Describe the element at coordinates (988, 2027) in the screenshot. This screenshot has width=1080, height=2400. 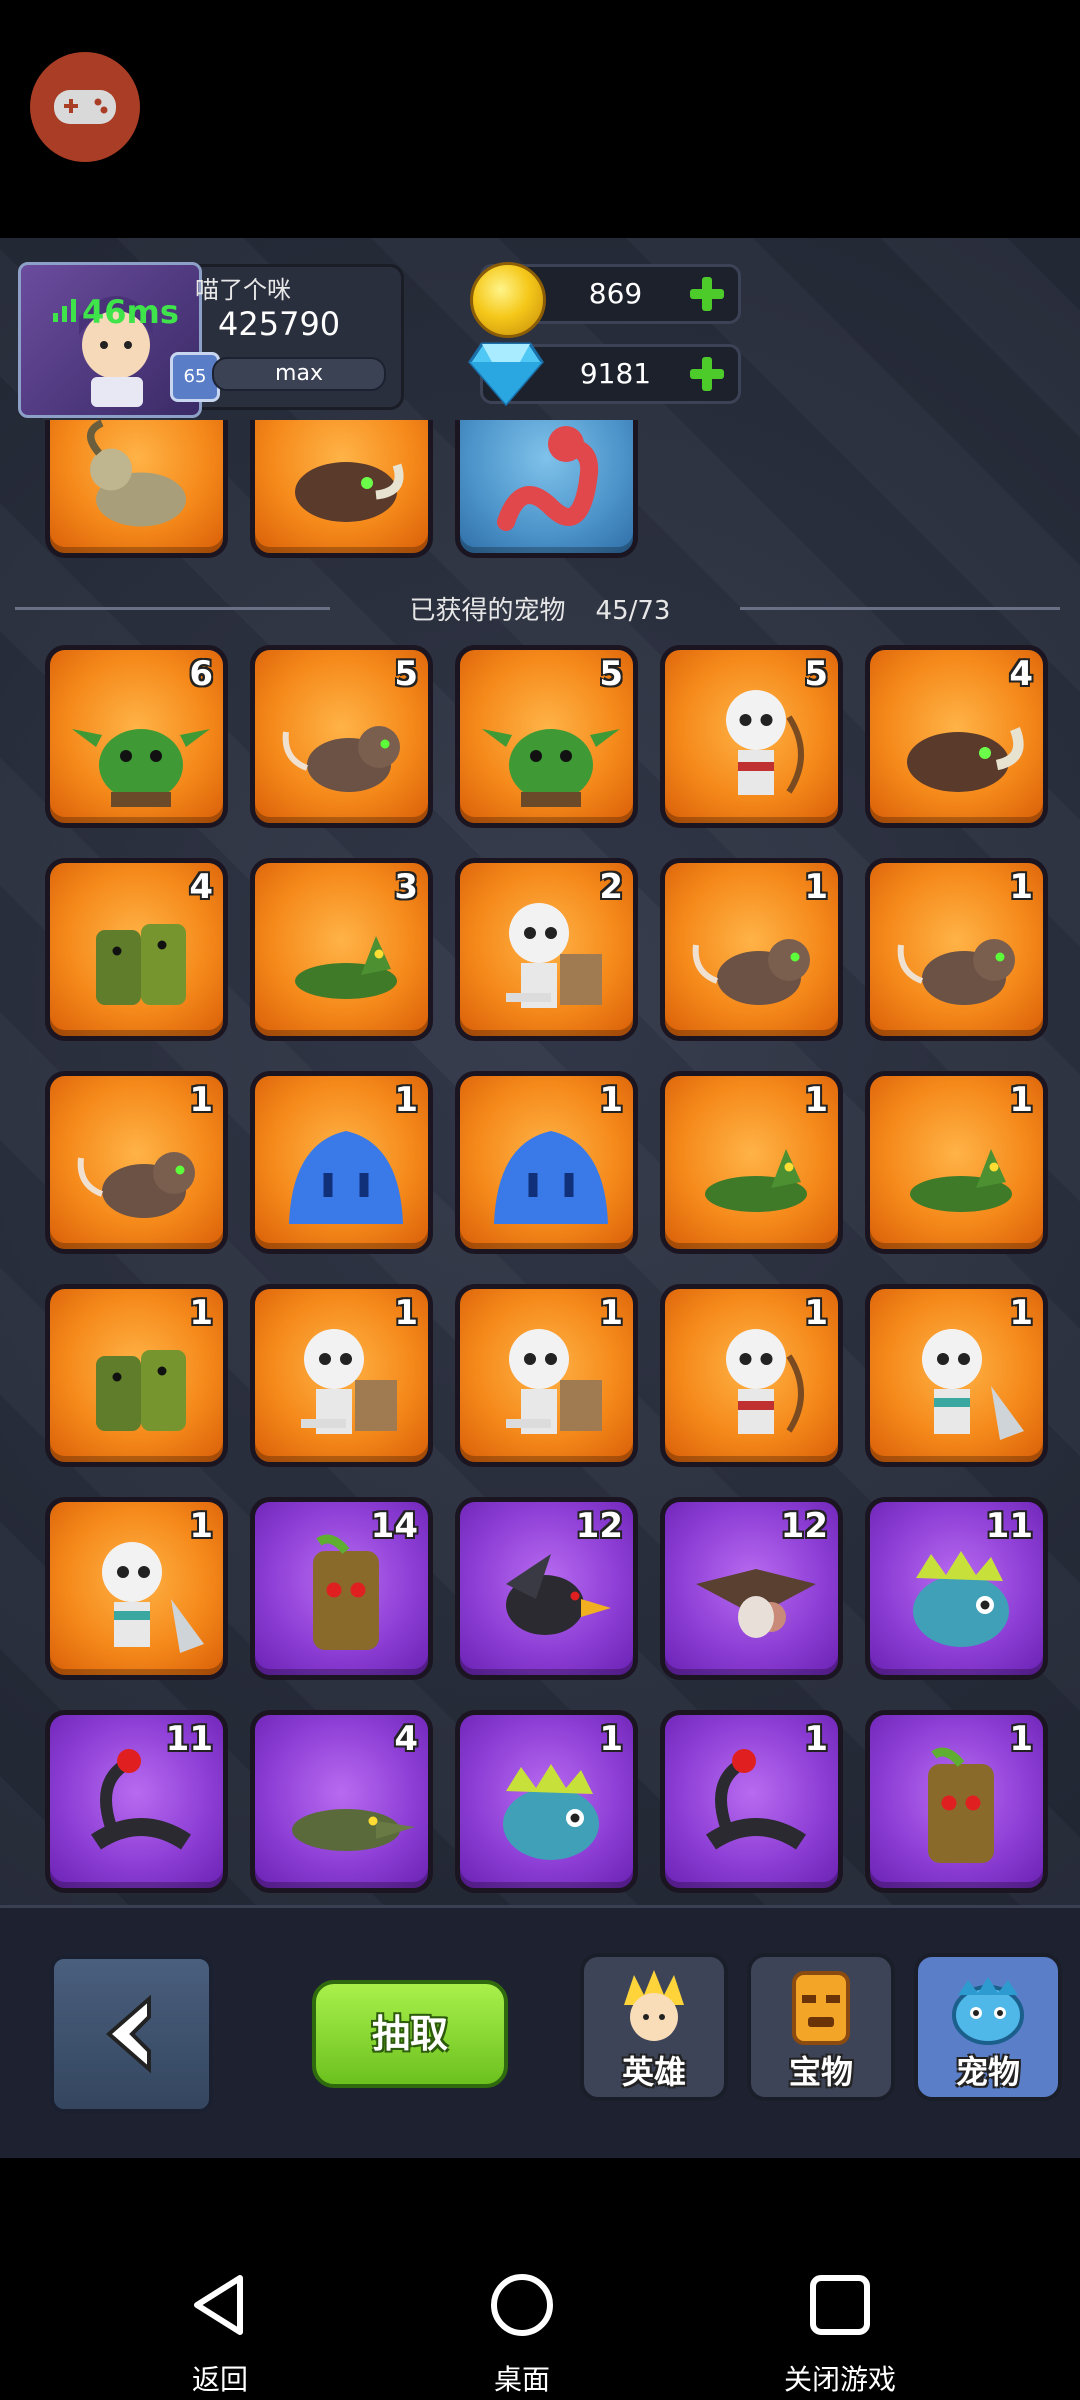
I see `tab-pet: 宠物` at that location.